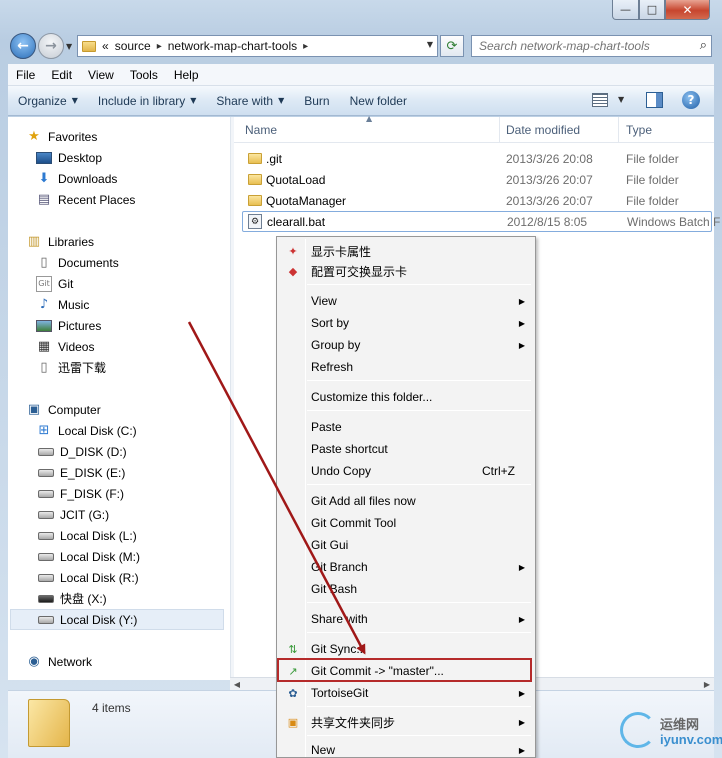 This screenshot has height=758, width=722. What do you see at coordinates (406, 567) in the screenshot?
I see `menu-item-git-branch: Git Branch ▶` at bounding box center [406, 567].